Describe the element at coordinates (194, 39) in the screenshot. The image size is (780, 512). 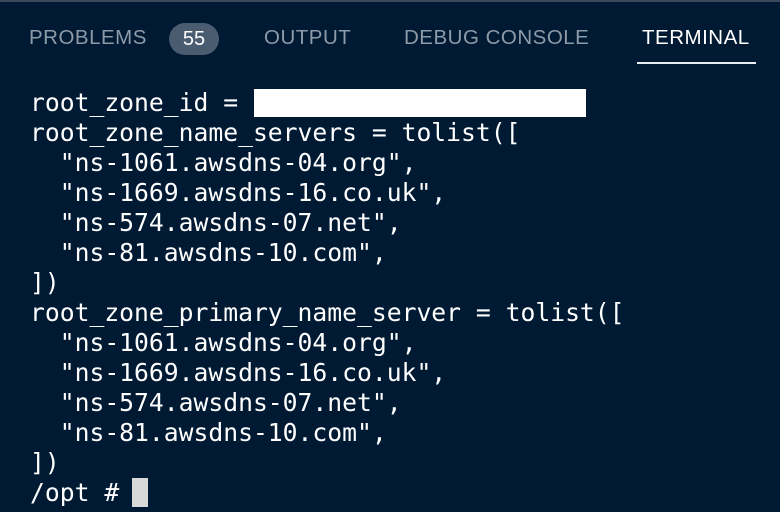
I see `problems-count-badge: 55` at that location.